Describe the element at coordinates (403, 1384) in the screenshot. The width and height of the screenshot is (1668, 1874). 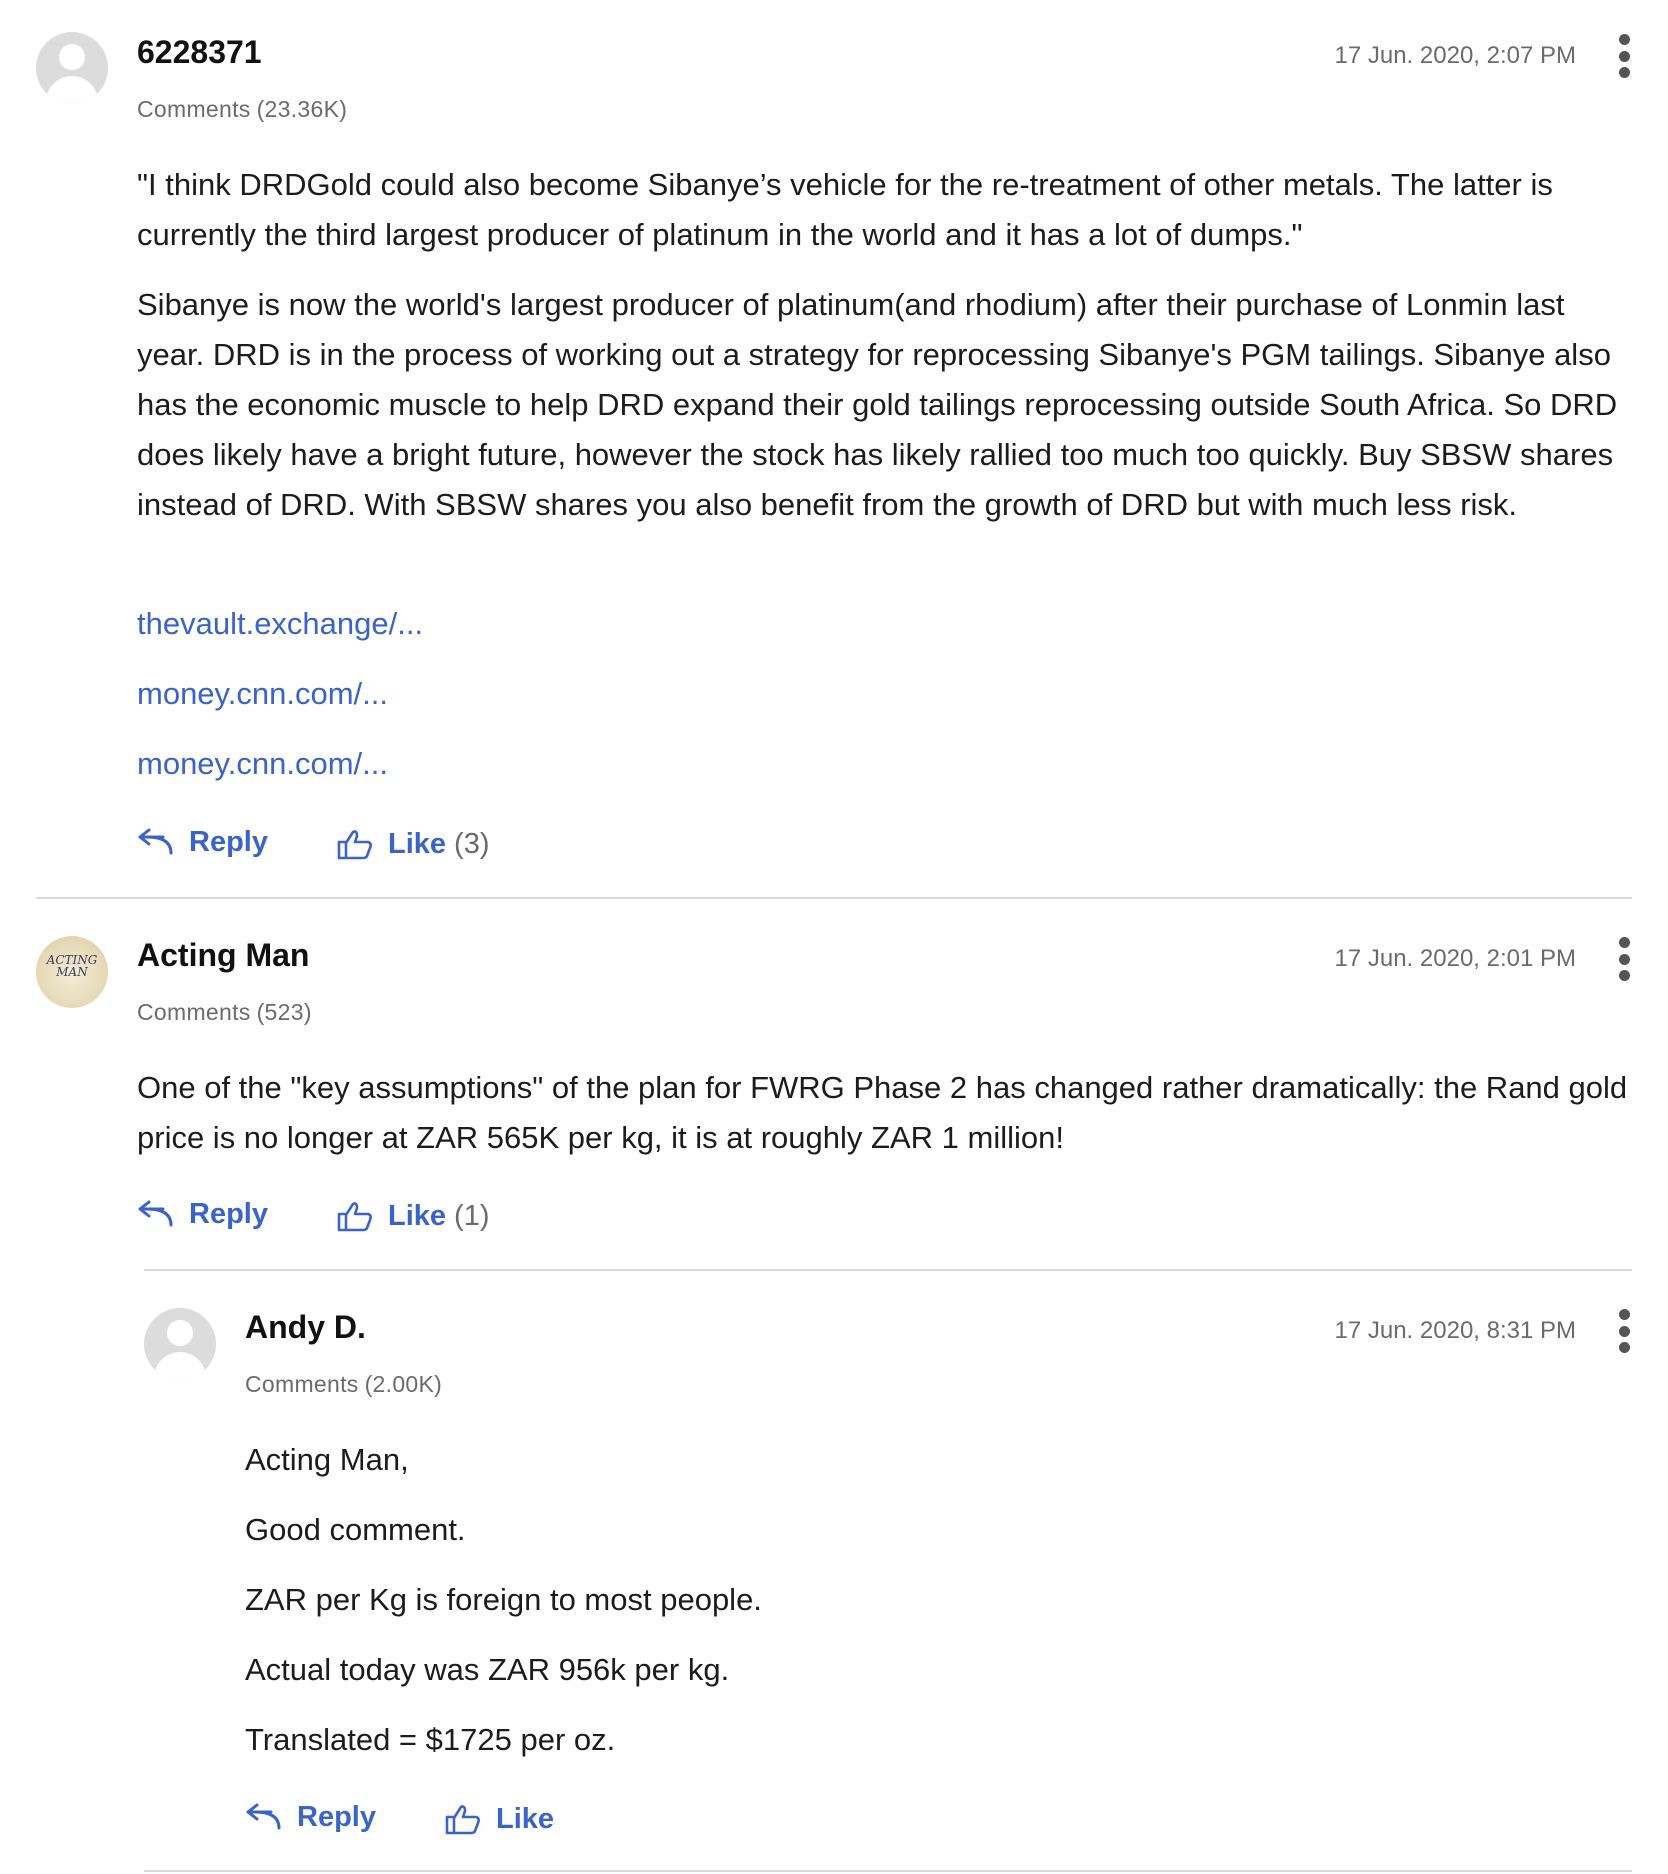
I see `comments-count-value: (2.00K)` at that location.